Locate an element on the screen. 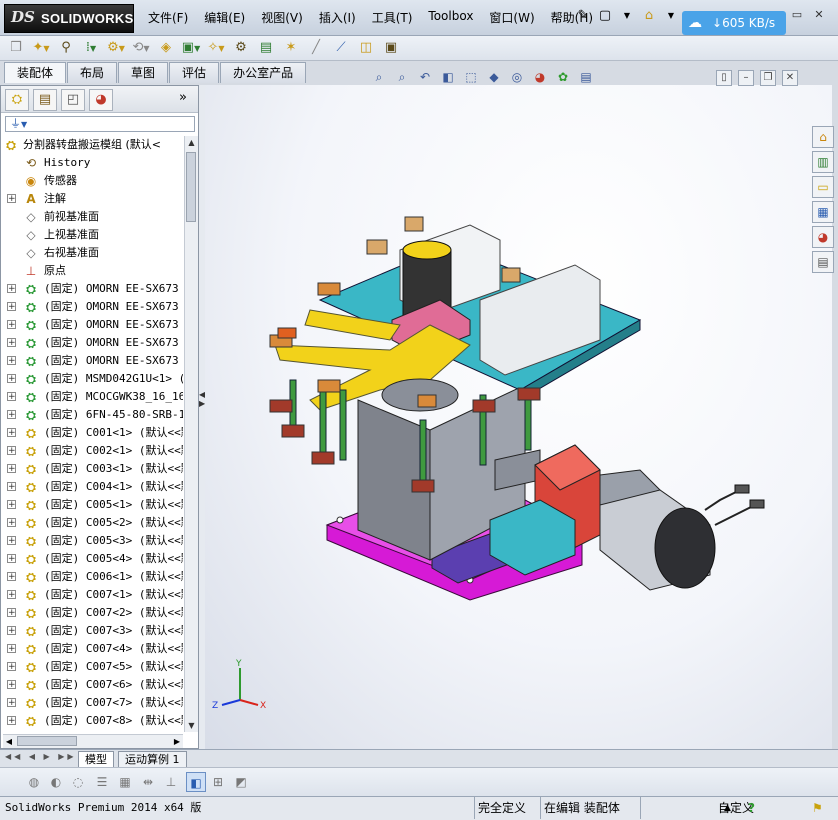 This screenshot has width=838, height=820. tree-item: + ⛭ (固定) C006<1> (默认<<默 is located at coordinates (92, 577).